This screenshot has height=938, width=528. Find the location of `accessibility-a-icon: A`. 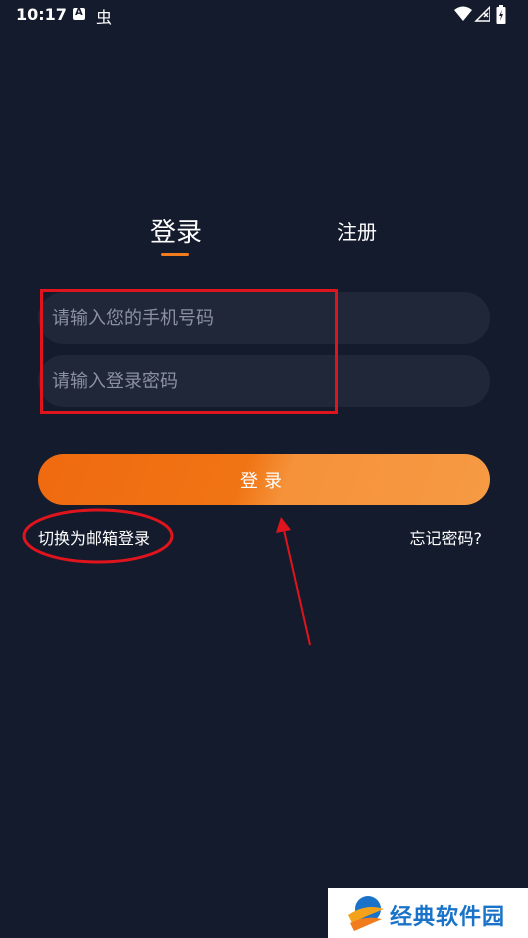

accessibility-a-icon: A is located at coordinates (79, 13).